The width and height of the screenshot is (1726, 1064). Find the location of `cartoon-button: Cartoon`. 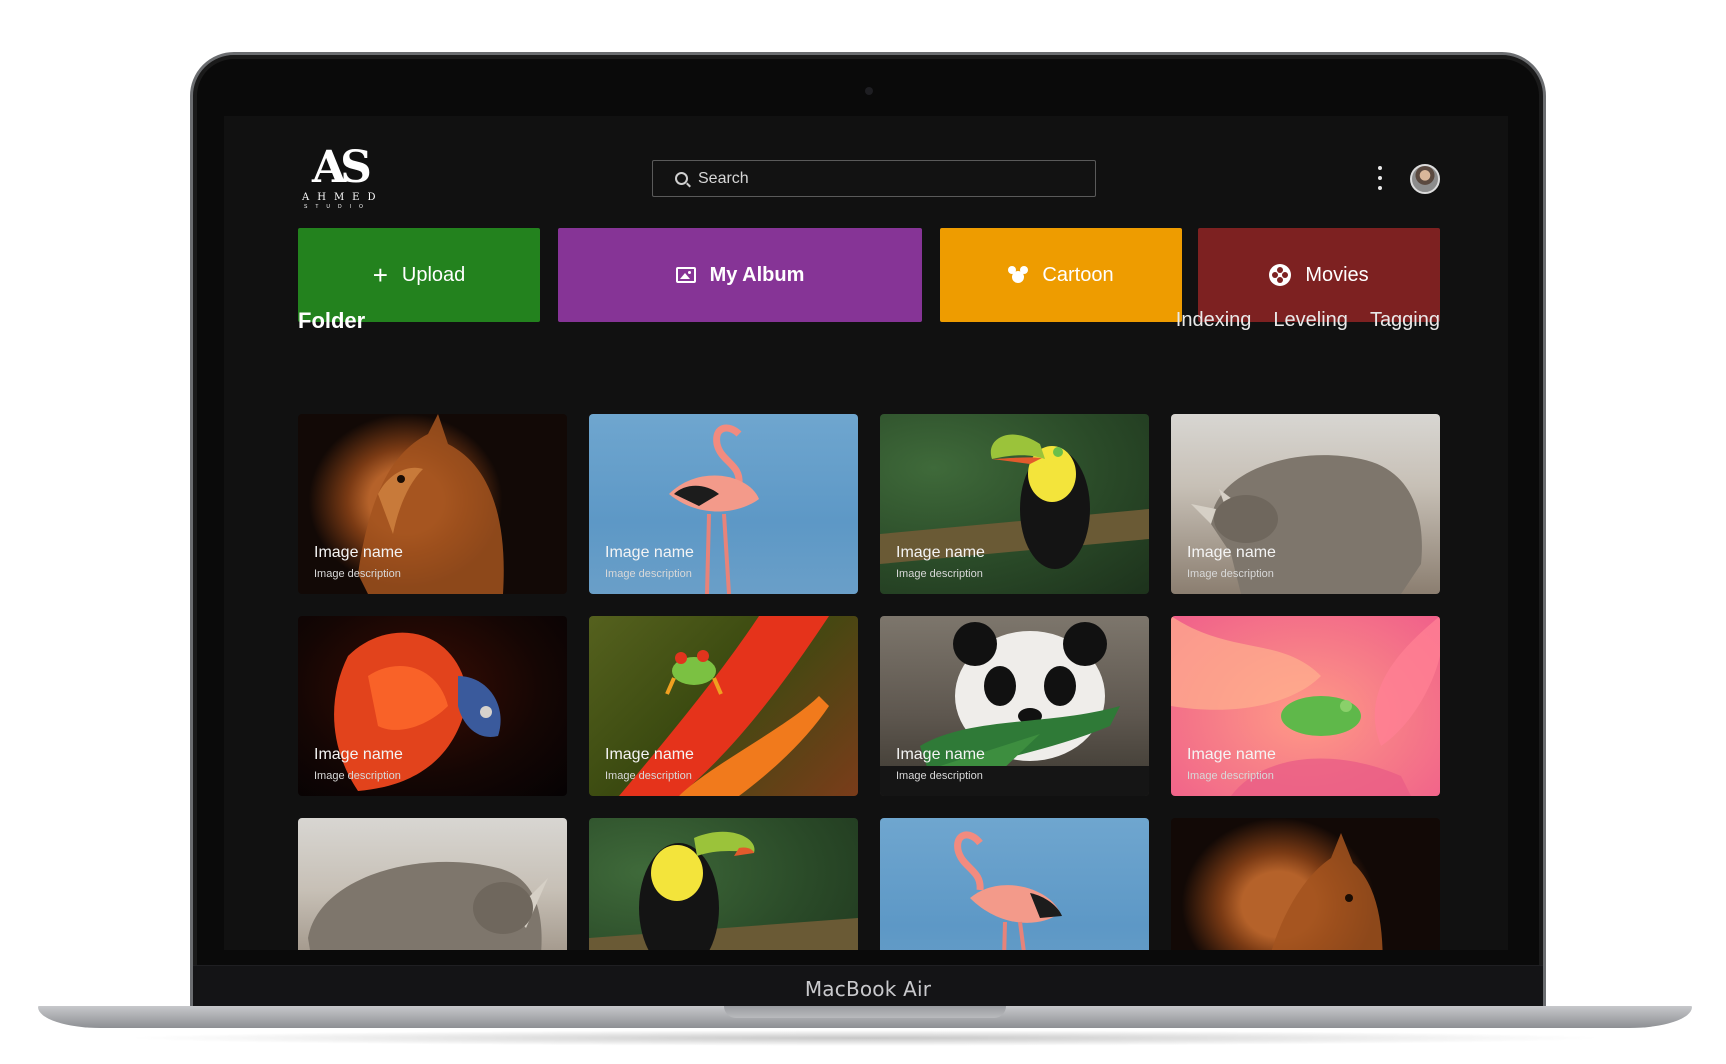

cartoon-button: Cartoon is located at coordinates (1061, 275).